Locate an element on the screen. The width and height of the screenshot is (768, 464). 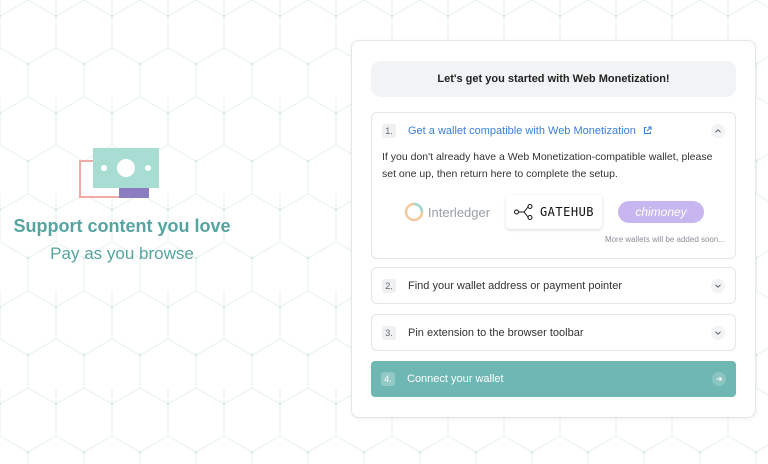
wallet-list: Interledger GATEHUB chimoney is located at coordinates (553, 212).